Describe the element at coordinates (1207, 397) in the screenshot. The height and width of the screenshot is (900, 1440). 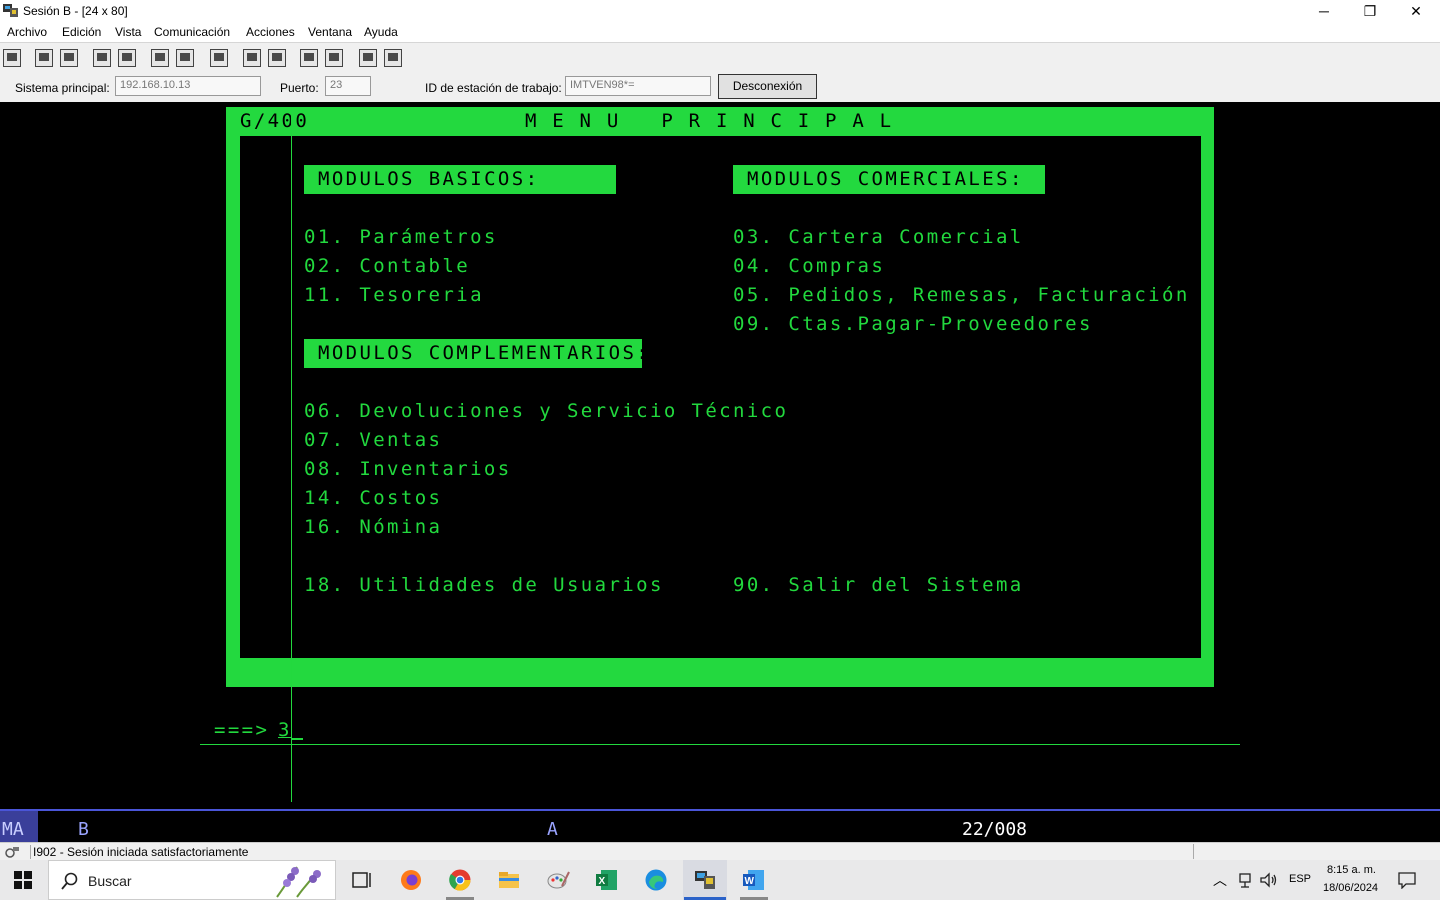
I see `frame-right` at that location.